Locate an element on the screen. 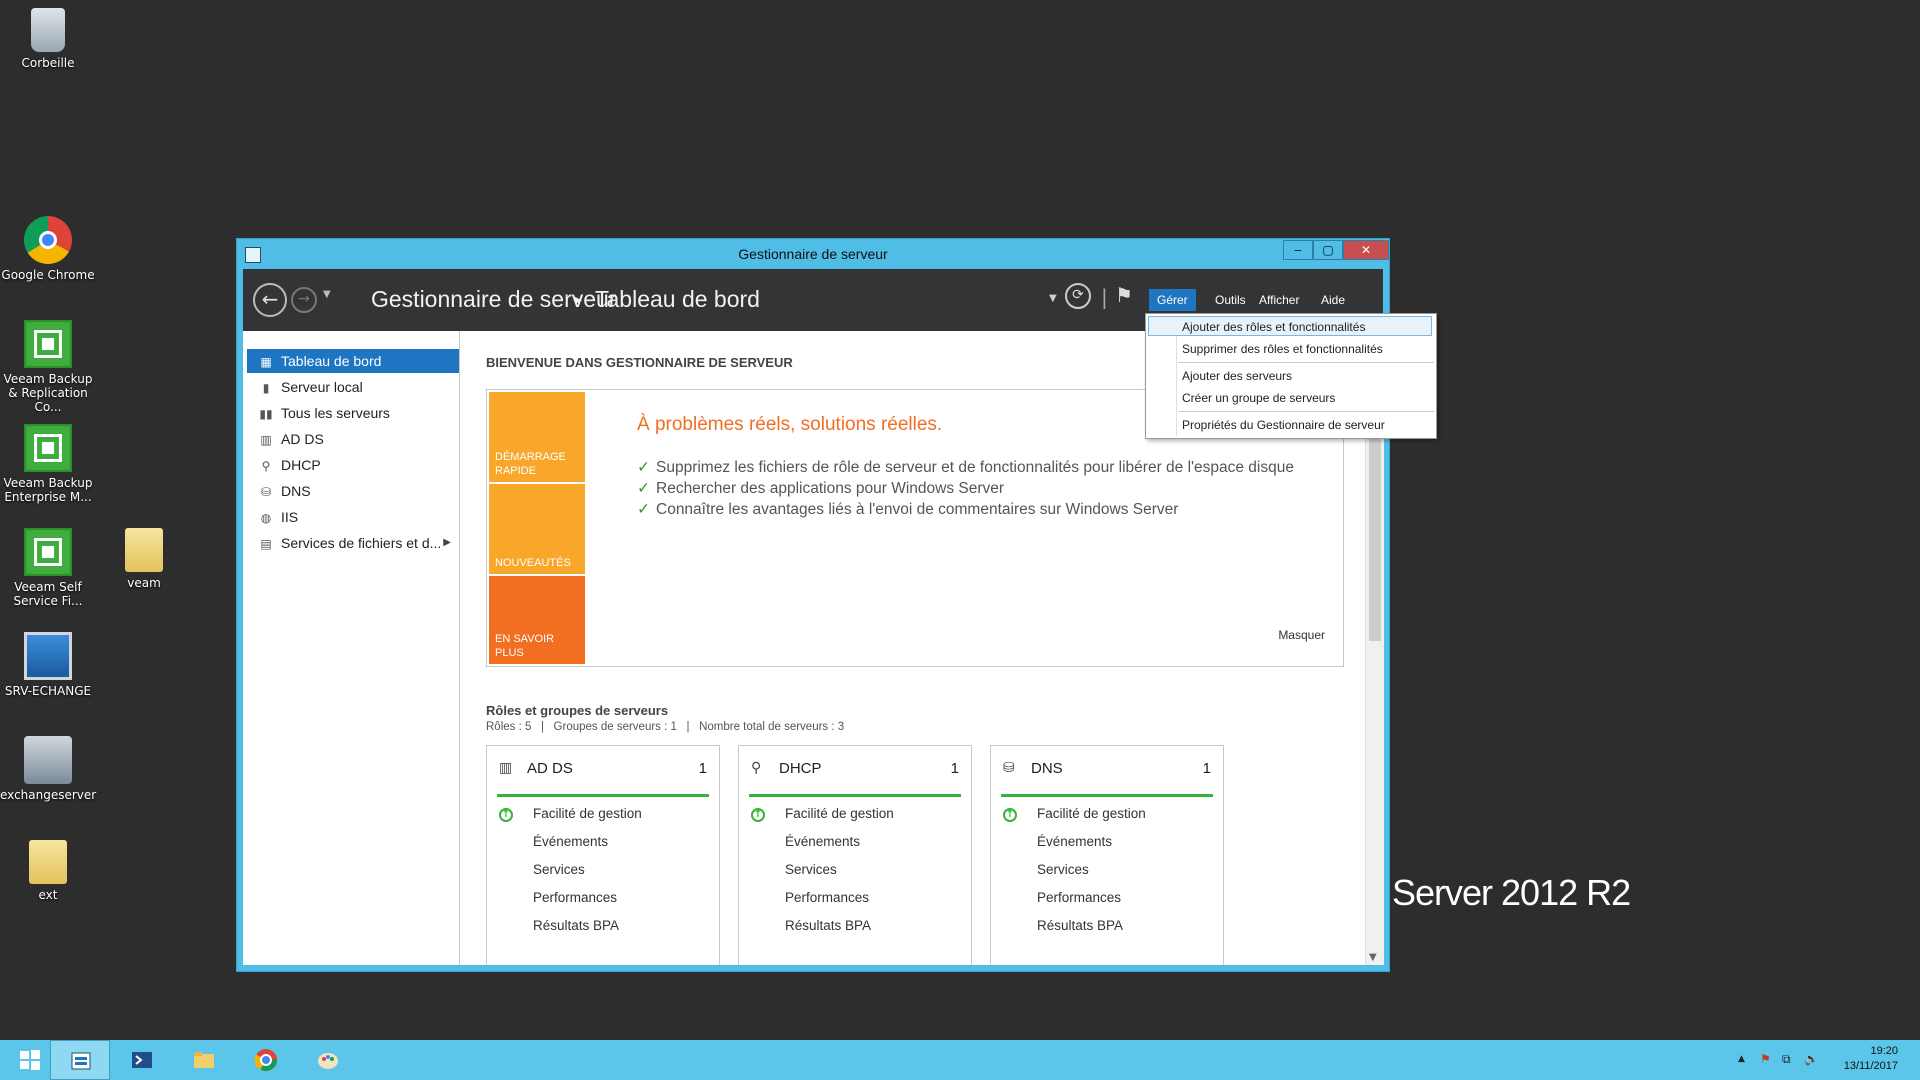 This screenshot has height=1080, width=1920. desktop-icon-exchangeserver: exchangeserver is located at coordinates (48, 769).